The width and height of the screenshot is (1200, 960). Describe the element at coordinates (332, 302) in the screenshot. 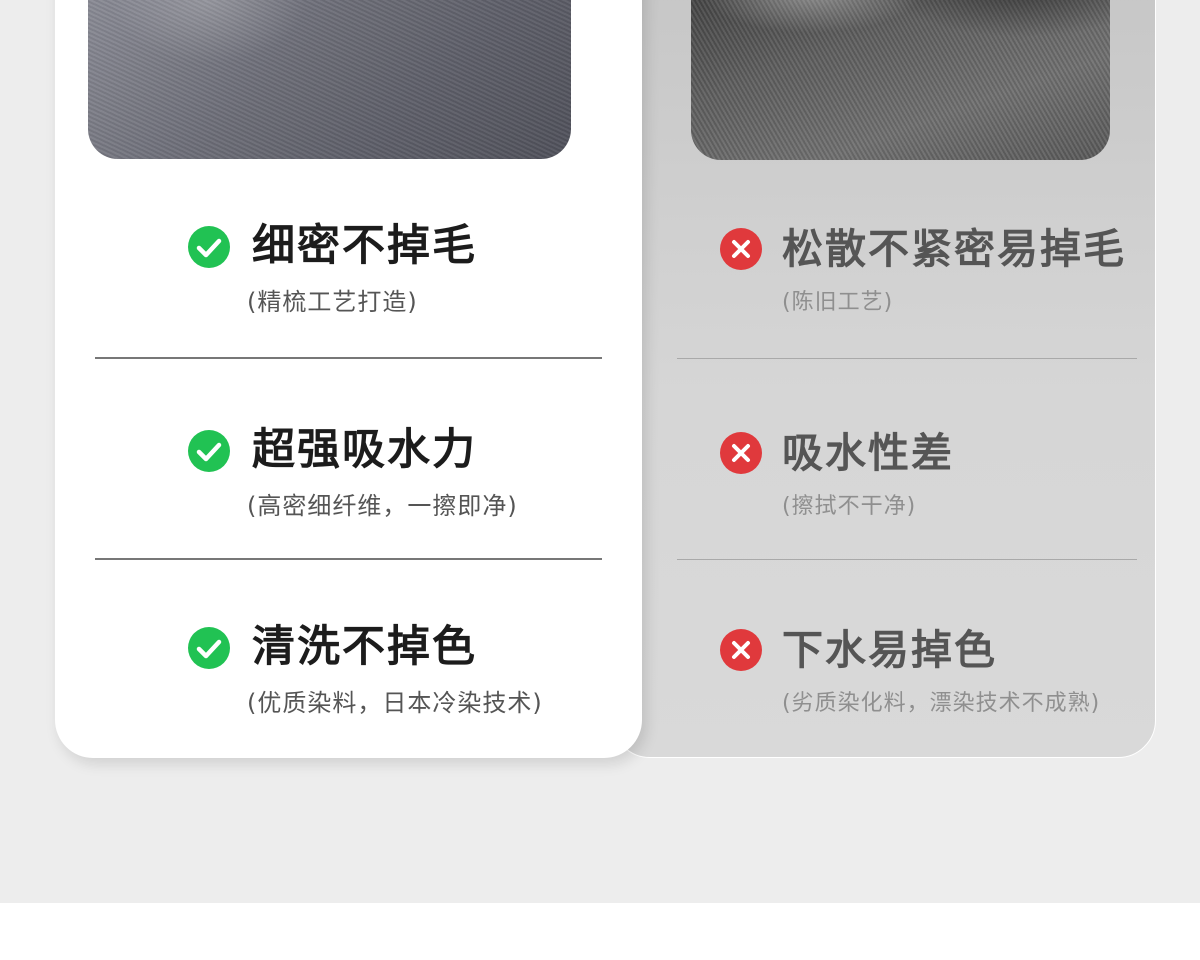

I see `good-item-subtitle: (精梳工艺打造)` at that location.